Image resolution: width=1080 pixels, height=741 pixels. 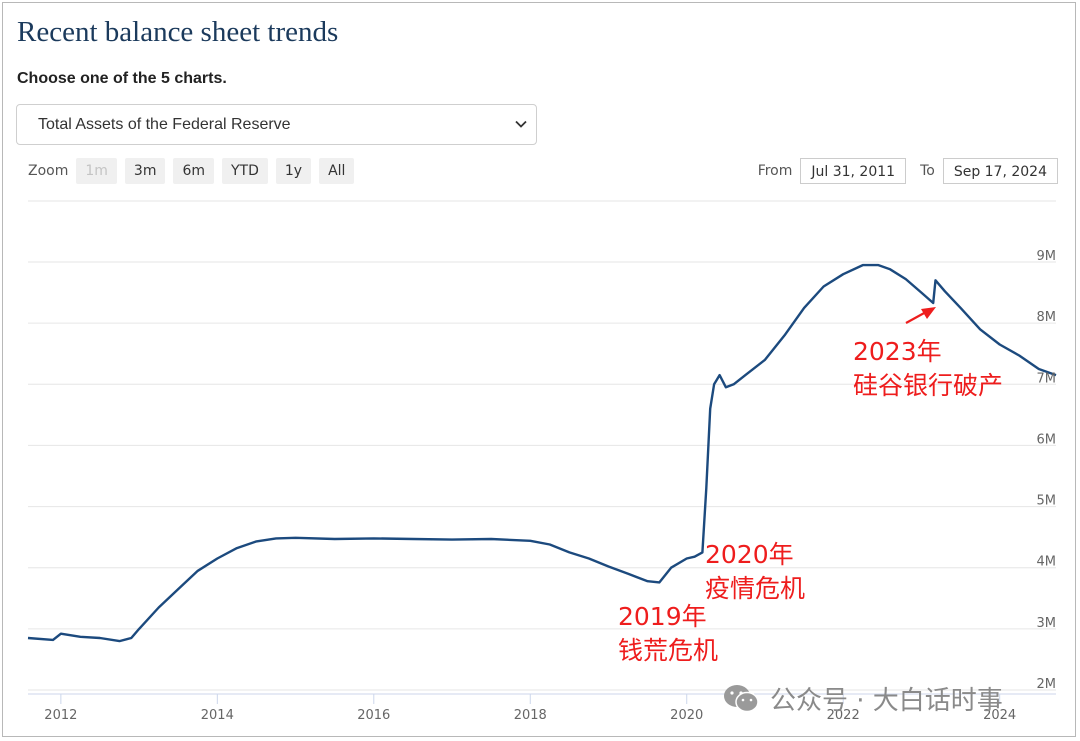 I want to click on annotation-text: 2020年, so click(x=749, y=554).